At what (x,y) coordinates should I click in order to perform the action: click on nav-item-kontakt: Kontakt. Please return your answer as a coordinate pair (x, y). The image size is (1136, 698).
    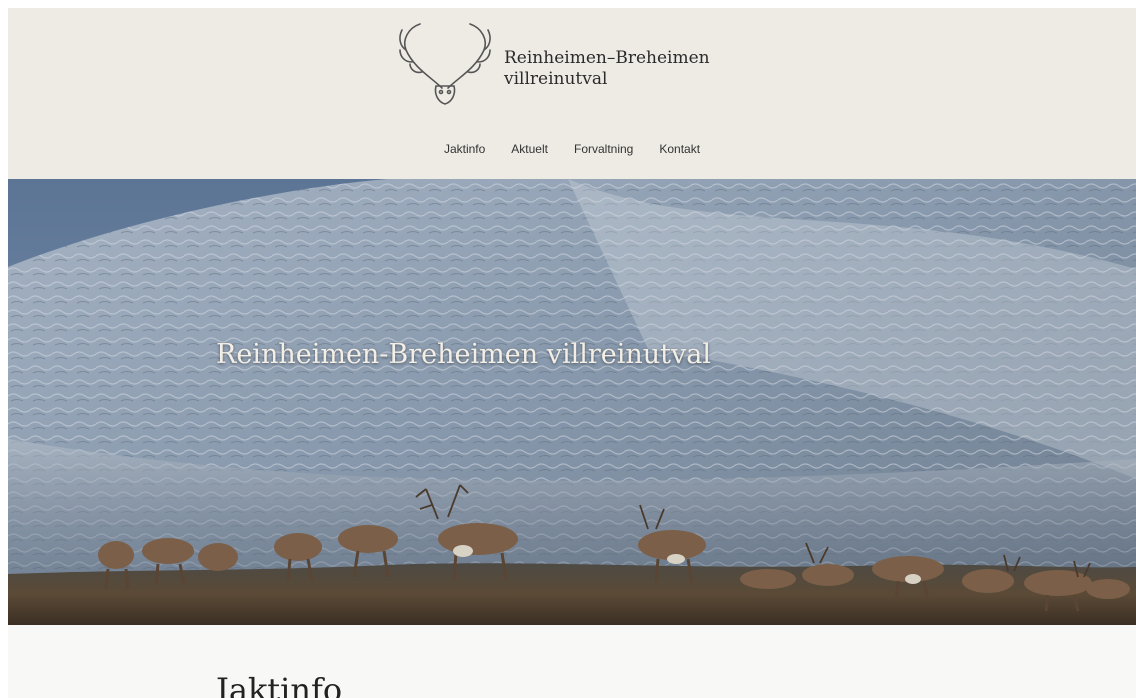
    Looking at the image, I should click on (679, 149).